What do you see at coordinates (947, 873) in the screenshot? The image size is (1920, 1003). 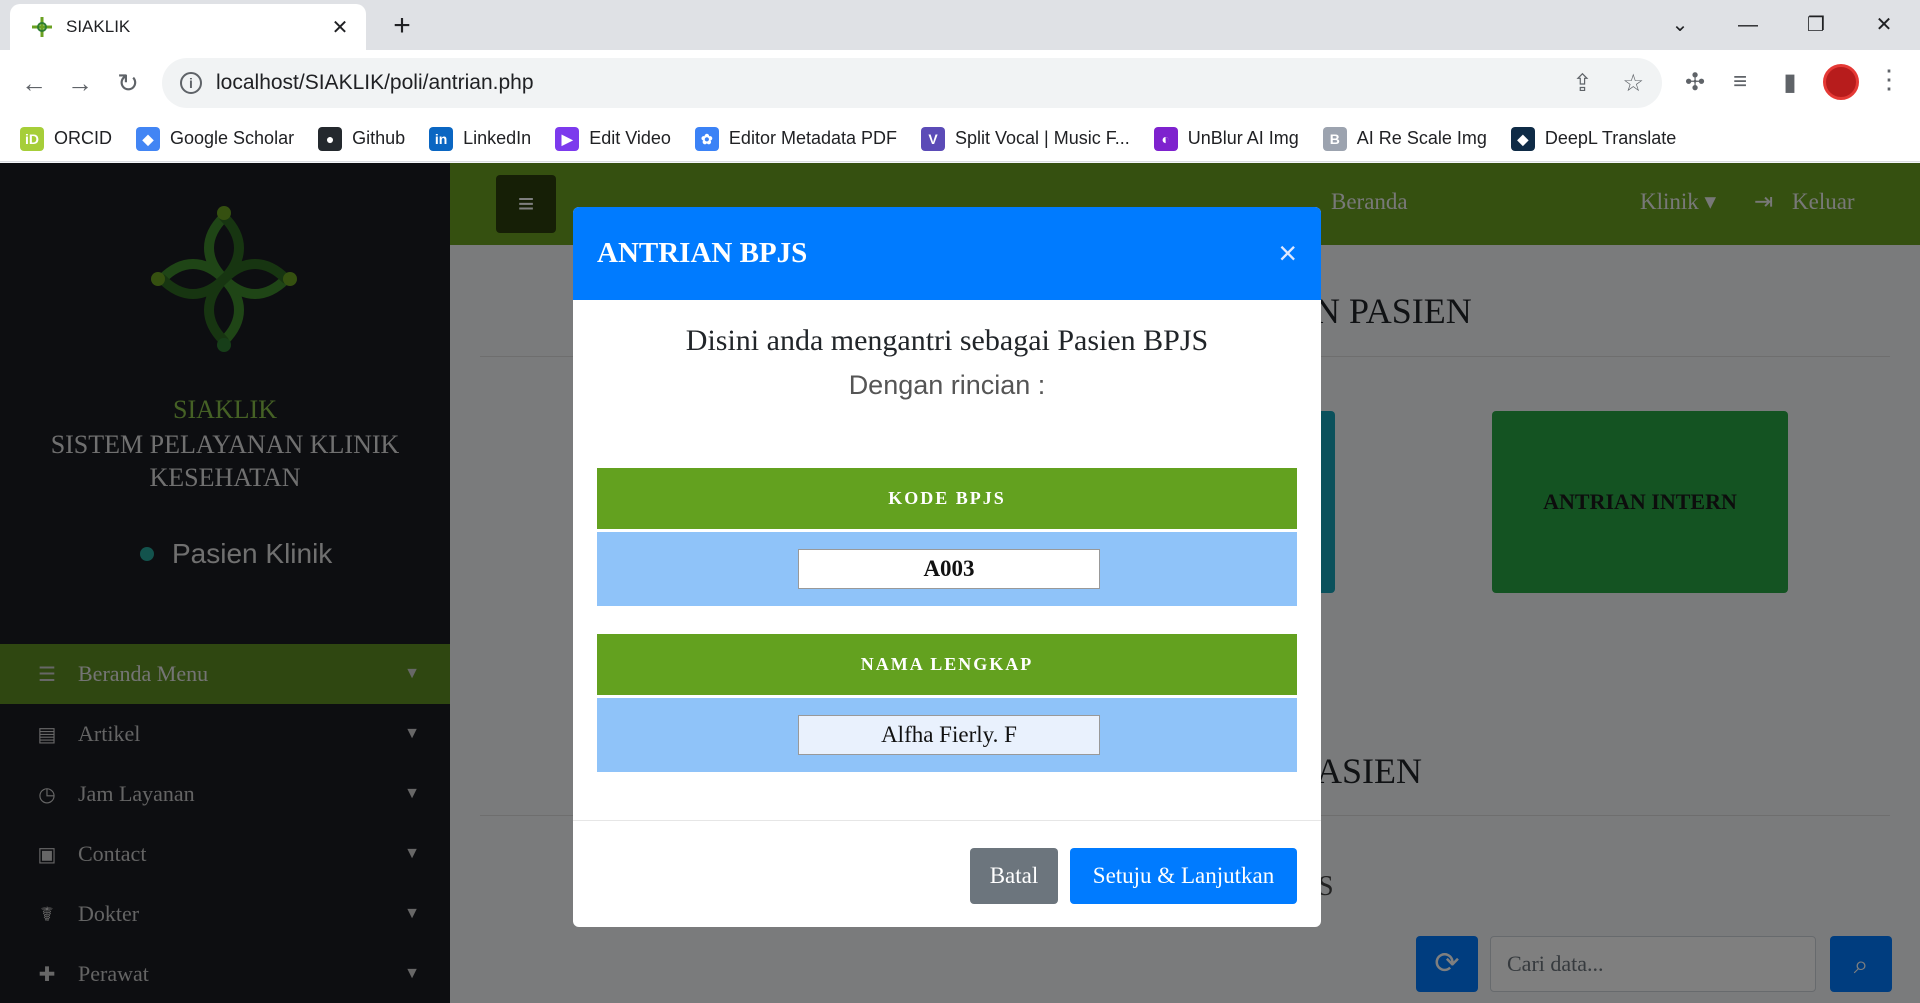 I see `modal-footer: Batal Setuju & Lanjutkan` at bounding box center [947, 873].